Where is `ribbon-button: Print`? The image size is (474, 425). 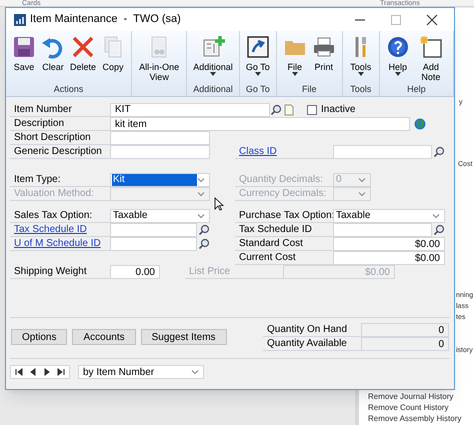 ribbon-button: Print is located at coordinates (323, 57).